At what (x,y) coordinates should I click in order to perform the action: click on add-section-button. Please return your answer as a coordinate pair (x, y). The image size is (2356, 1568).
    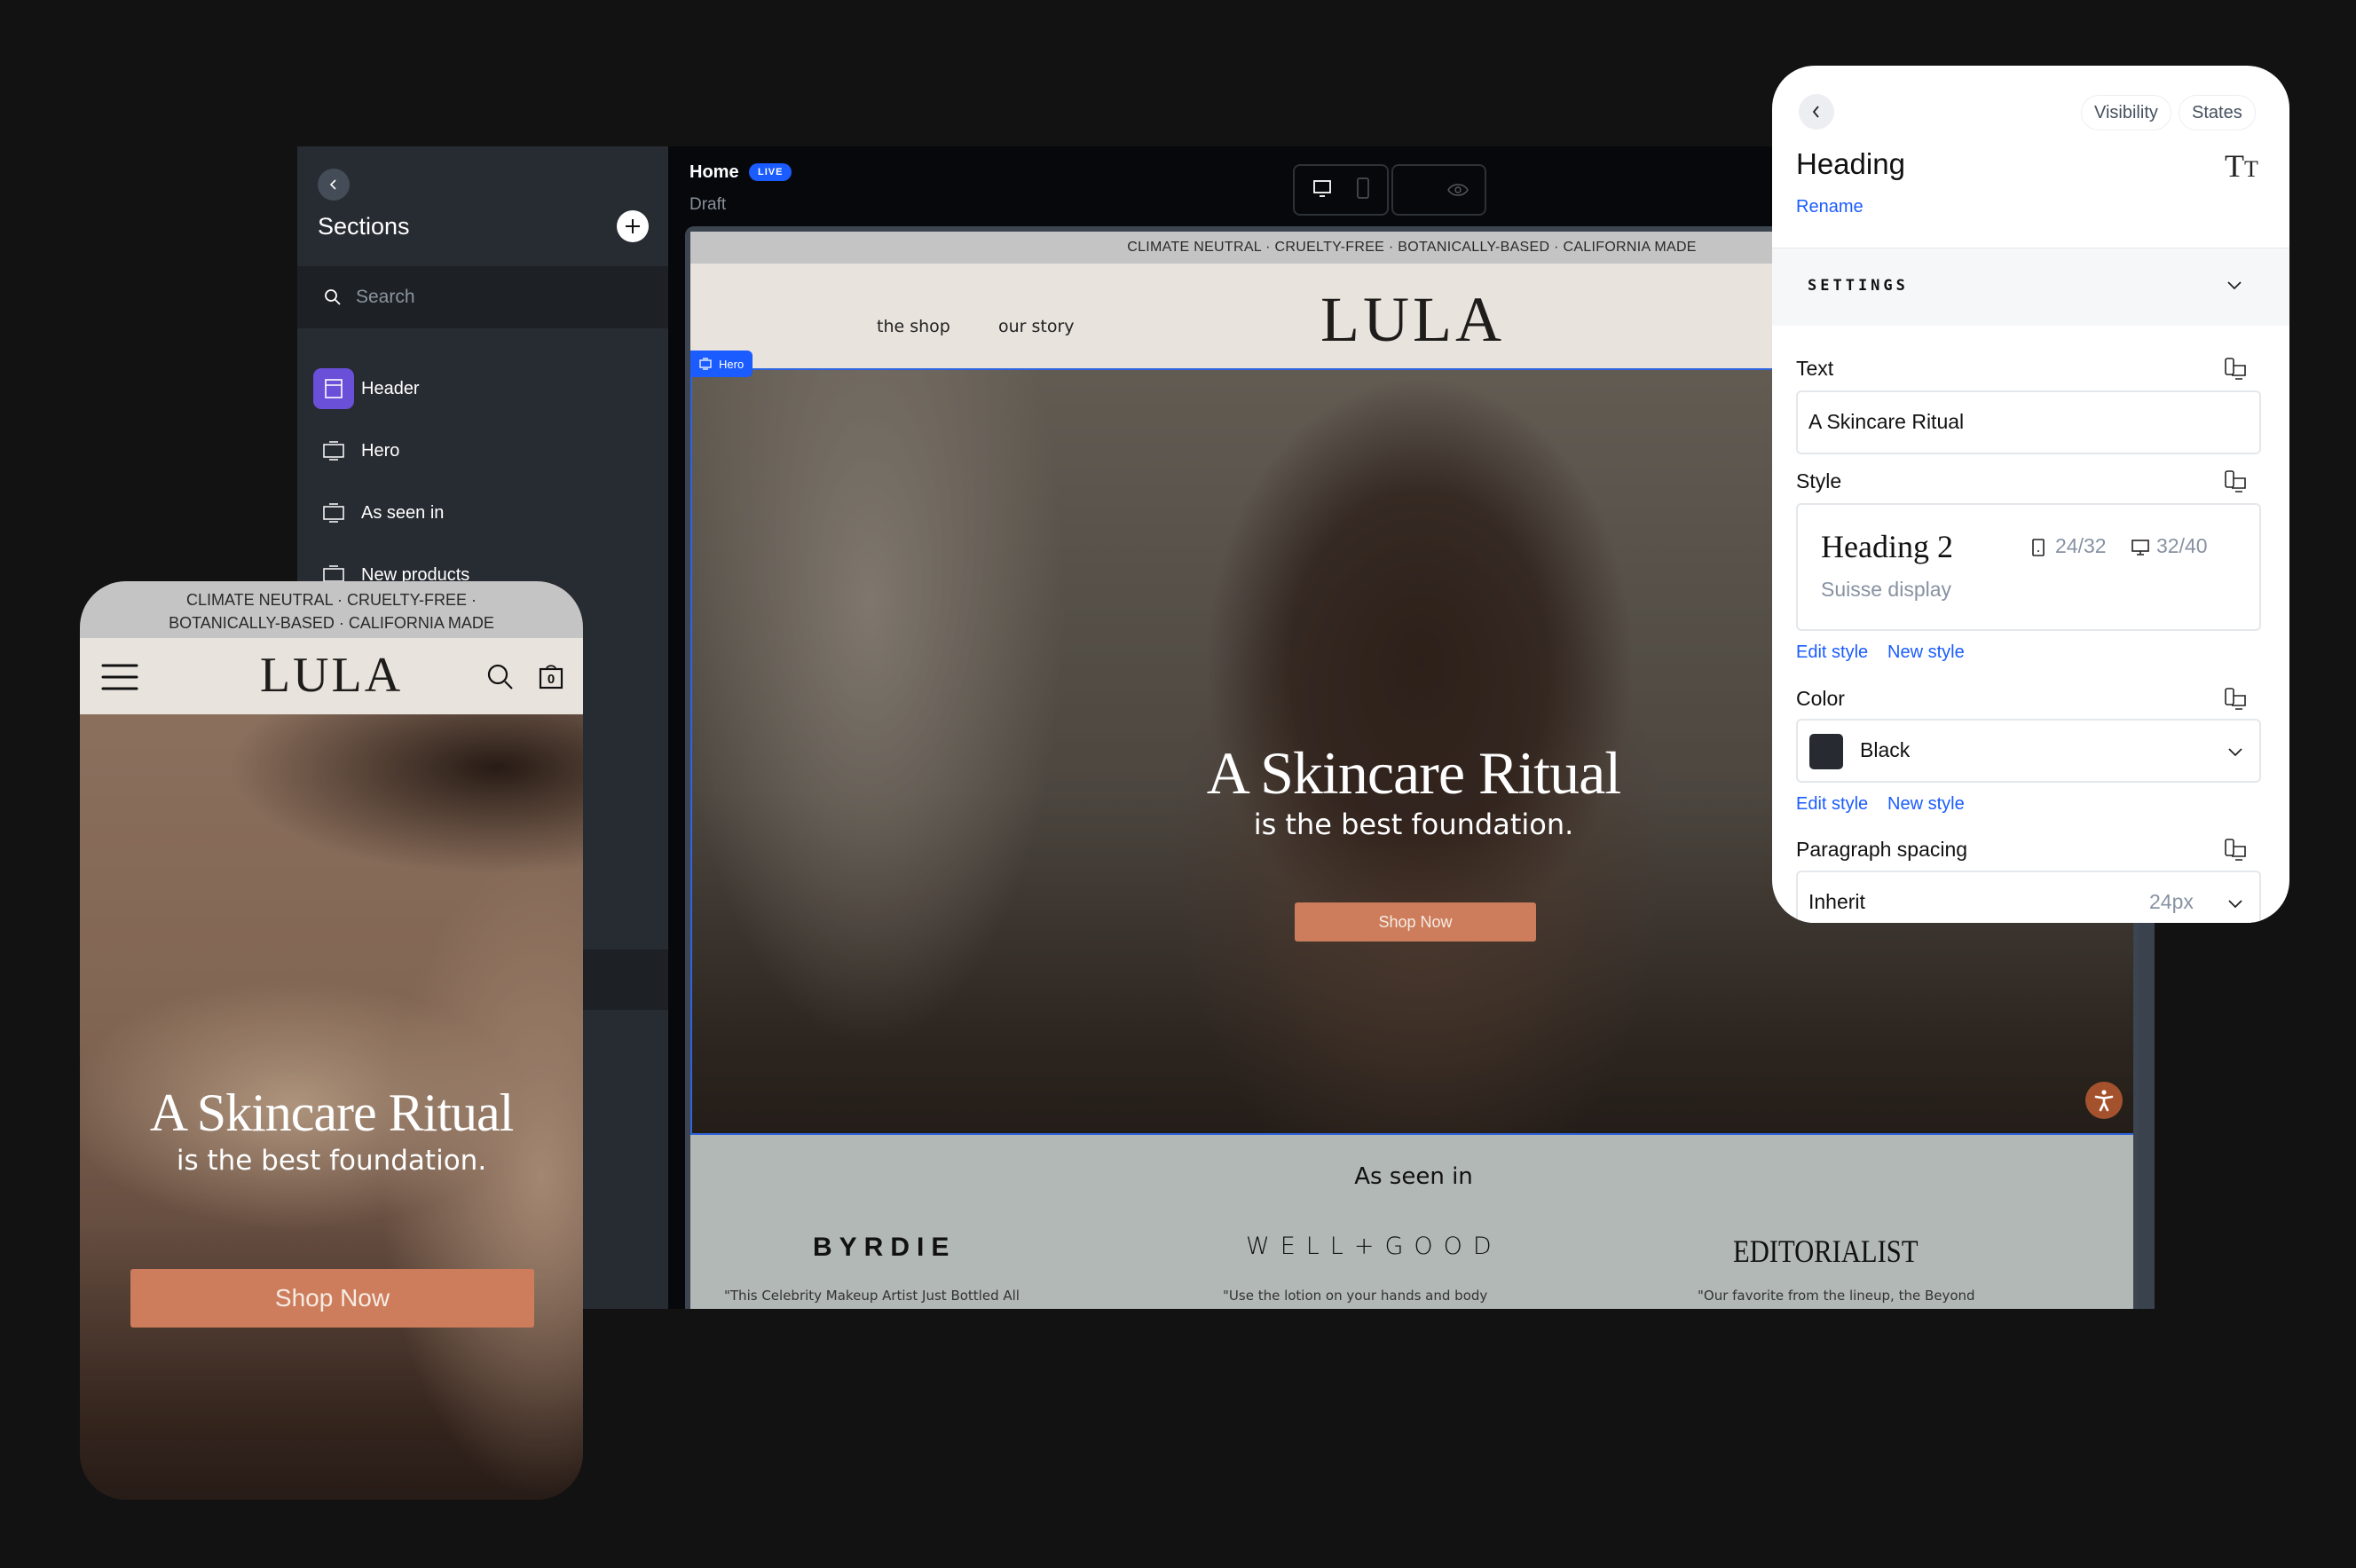
    Looking at the image, I should click on (633, 226).